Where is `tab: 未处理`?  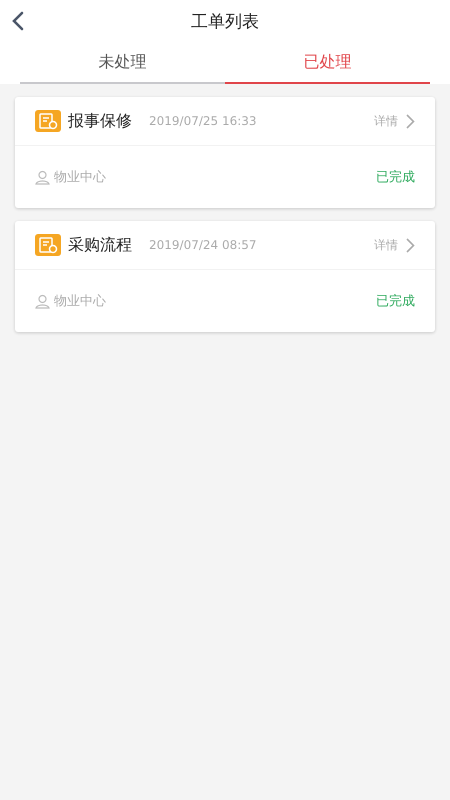 tab: 未处理 is located at coordinates (122, 63).